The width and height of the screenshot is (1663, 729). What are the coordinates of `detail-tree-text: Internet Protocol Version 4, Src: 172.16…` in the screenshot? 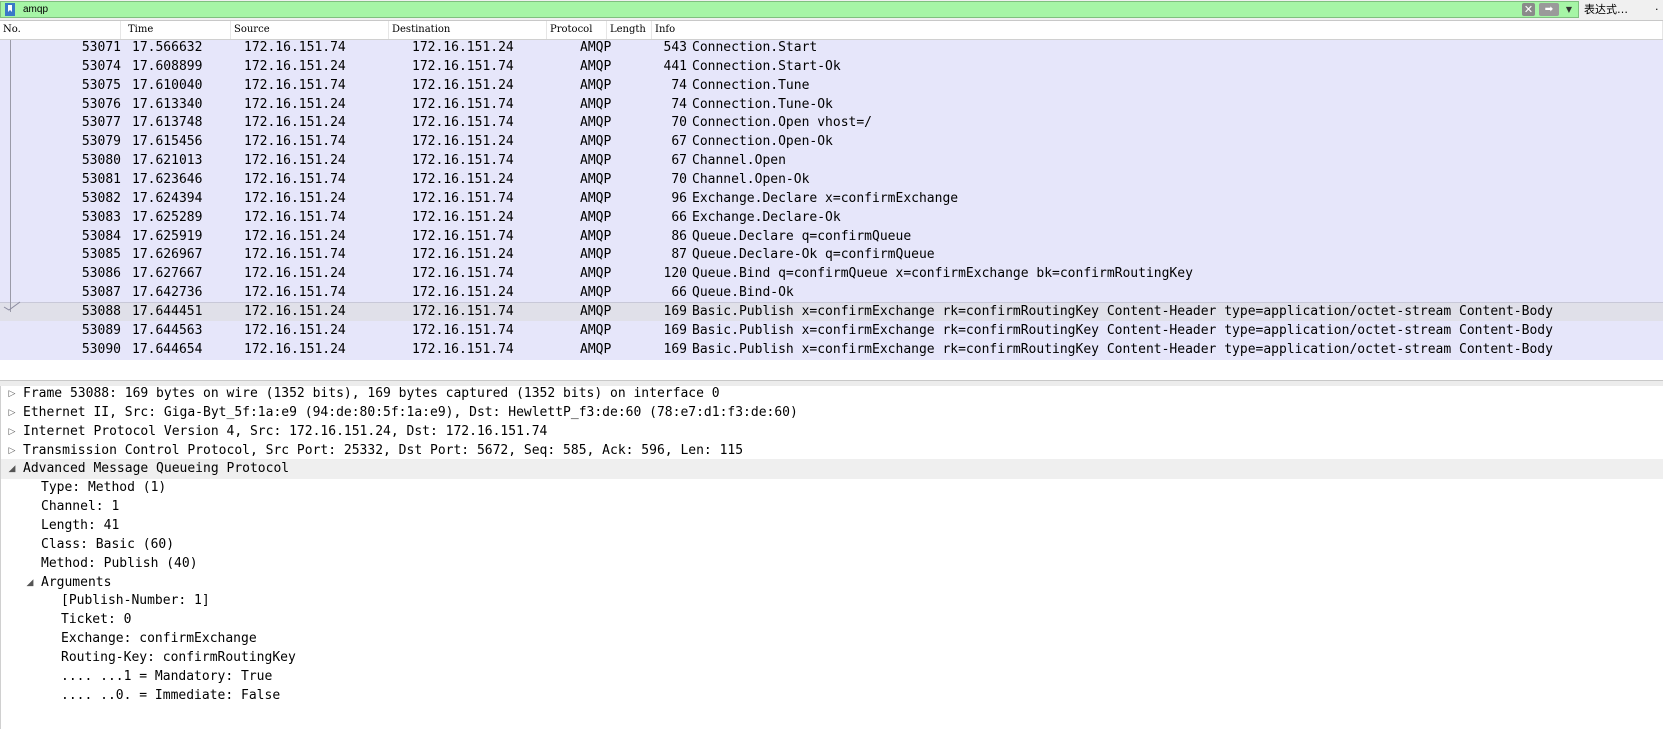 It's located at (285, 431).